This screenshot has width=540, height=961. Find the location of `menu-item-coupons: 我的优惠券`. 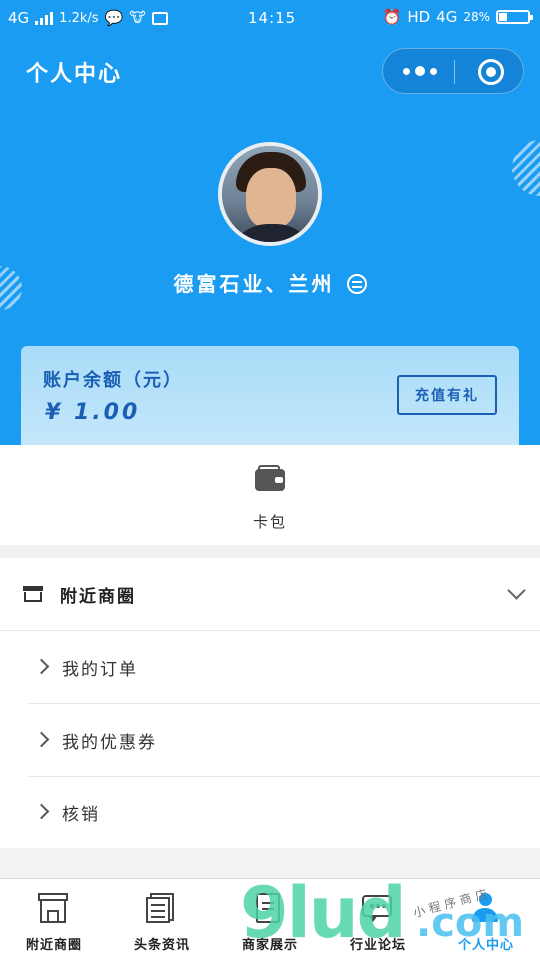

menu-item-coupons: 我的优惠券 is located at coordinates (284, 740).